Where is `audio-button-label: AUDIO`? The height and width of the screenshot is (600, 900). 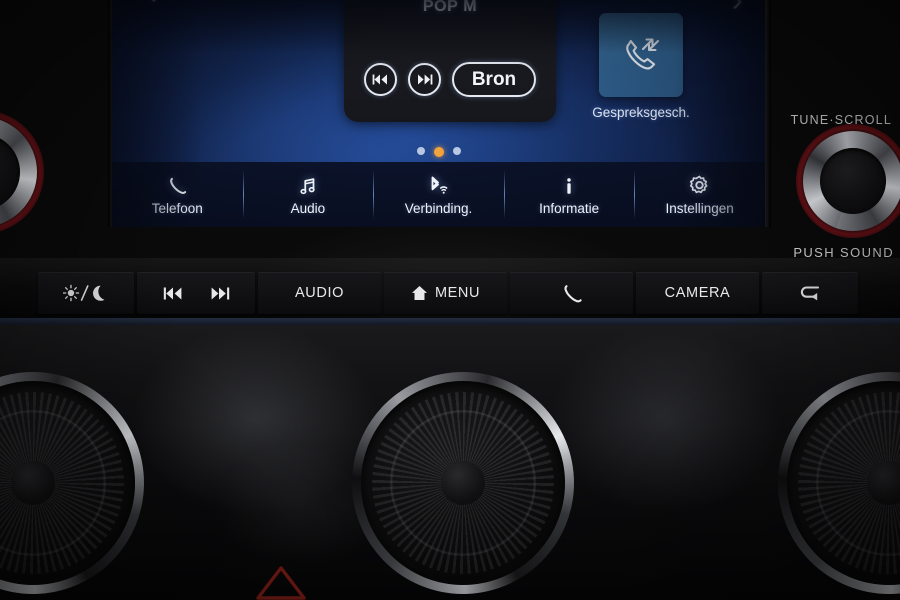
audio-button-label: AUDIO is located at coordinates (319, 293).